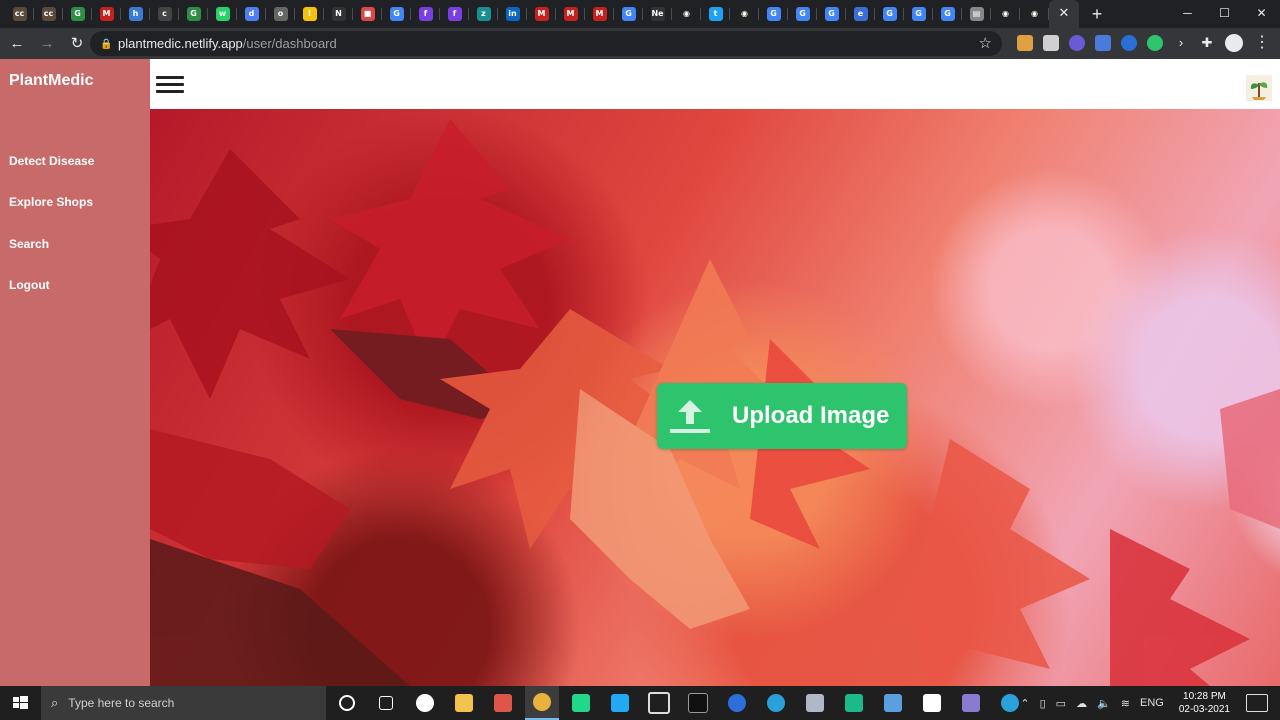  I want to click on forward-icon: →, so click(47, 44).